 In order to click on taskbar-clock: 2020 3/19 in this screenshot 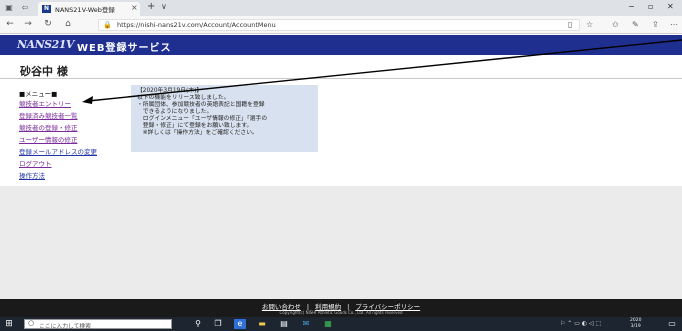, I will do `click(635, 323)`.